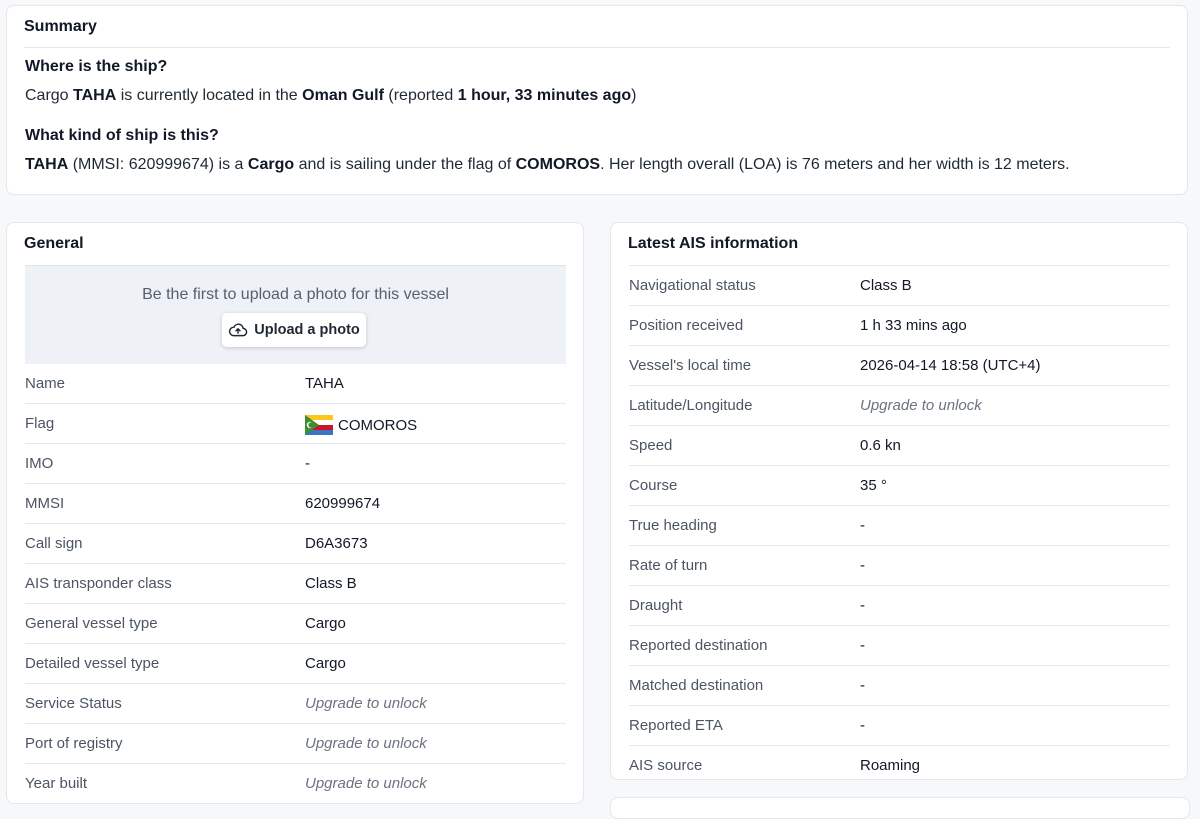 This screenshot has height=819, width=1200. What do you see at coordinates (122, 135) in the screenshot?
I see `ship-kind-question: What kind of ship is this?` at bounding box center [122, 135].